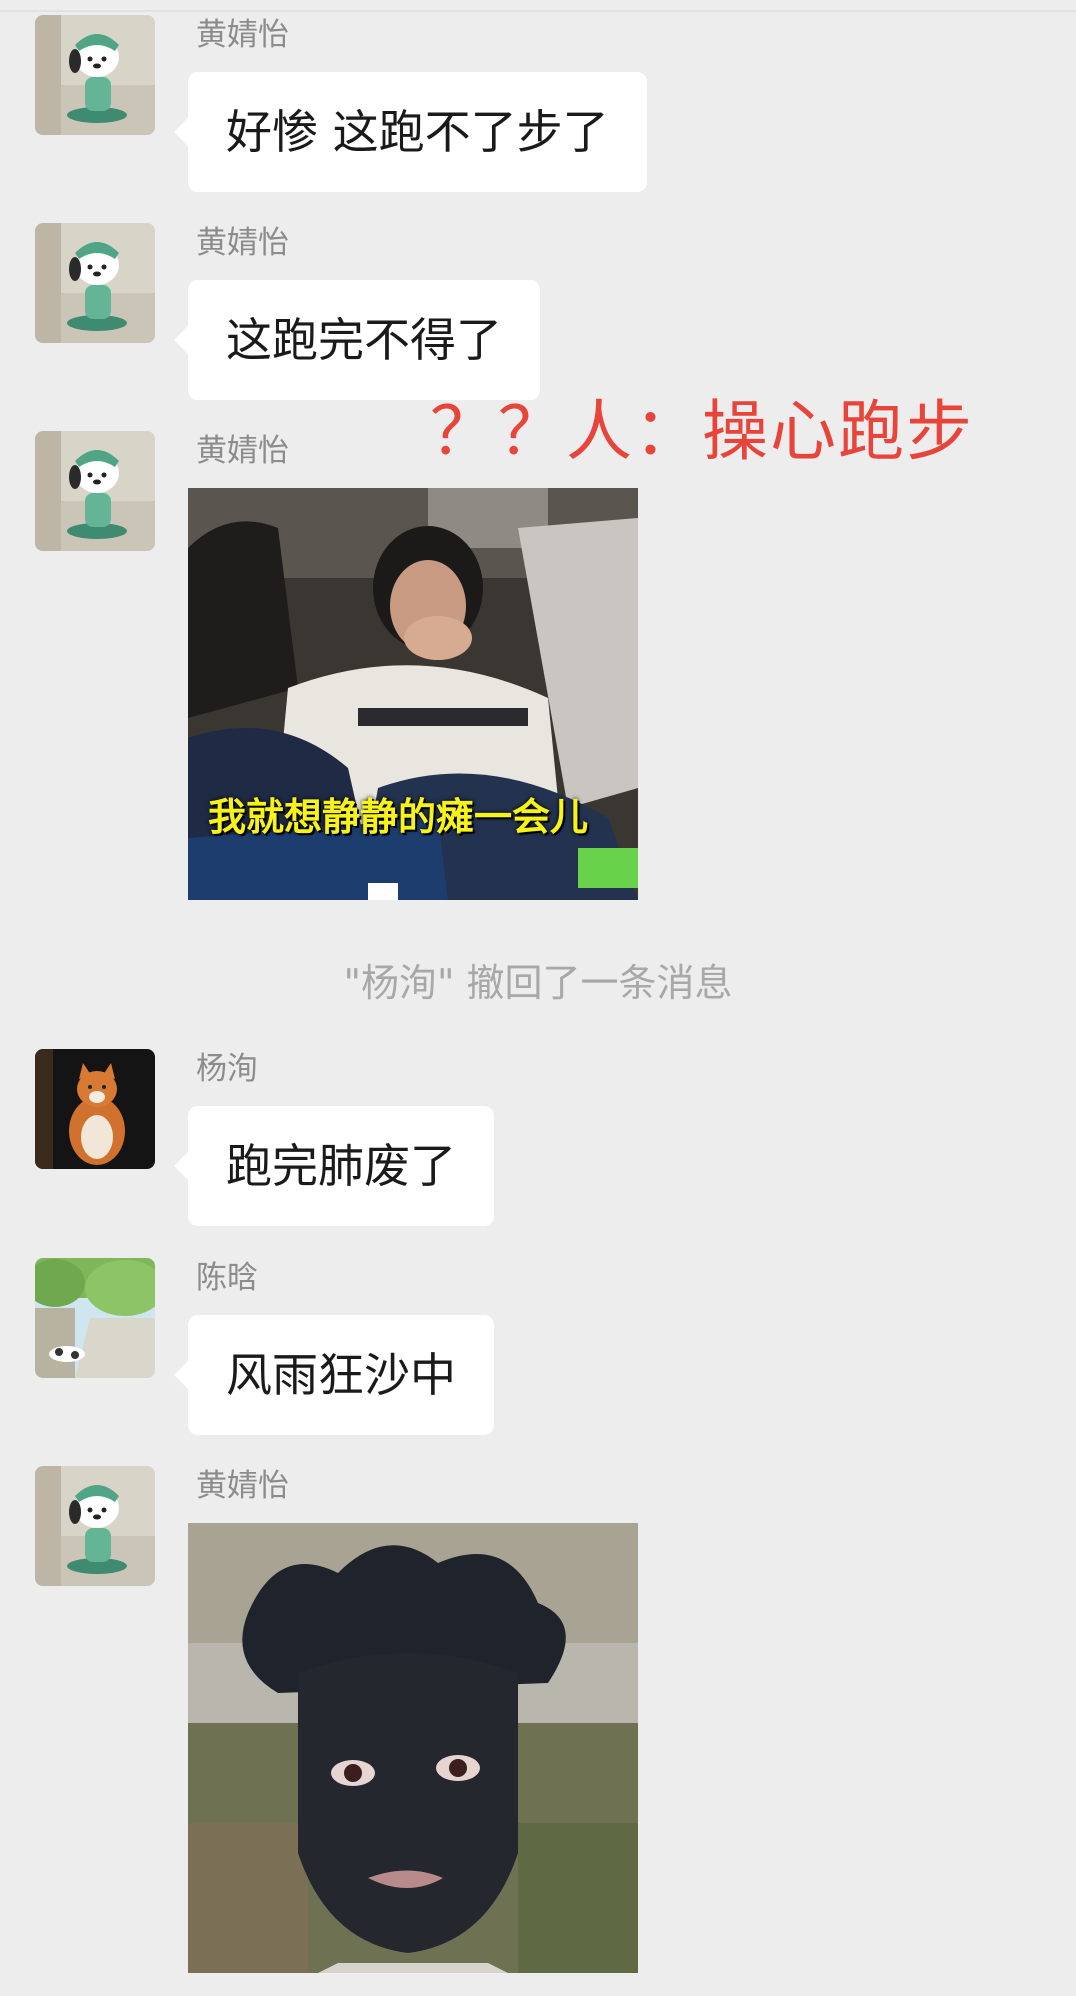  What do you see at coordinates (334, 1375) in the screenshot?
I see `message-bubble: 风雨狂沙中` at bounding box center [334, 1375].